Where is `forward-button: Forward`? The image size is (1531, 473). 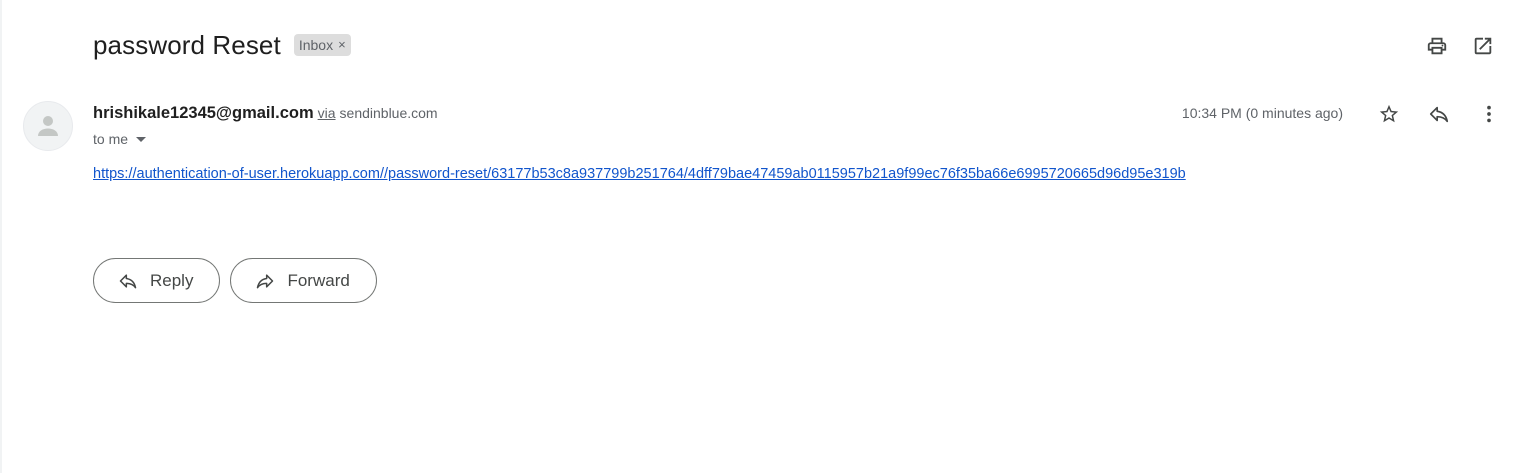 forward-button: Forward is located at coordinates (303, 280).